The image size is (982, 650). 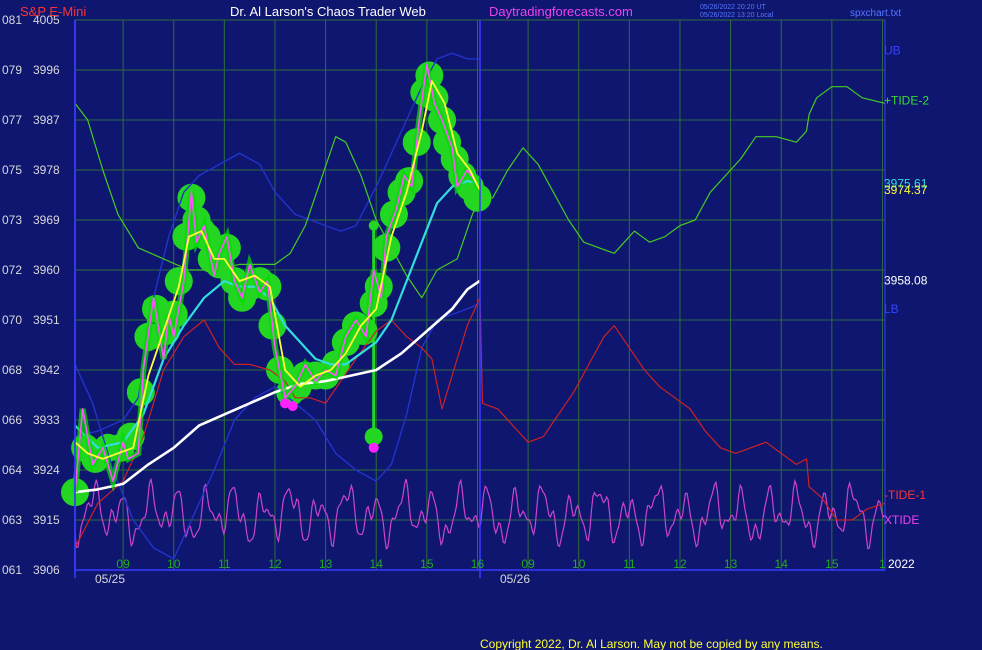 What do you see at coordinates (906, 281) in the screenshot?
I see `right-label: 3958.08` at bounding box center [906, 281].